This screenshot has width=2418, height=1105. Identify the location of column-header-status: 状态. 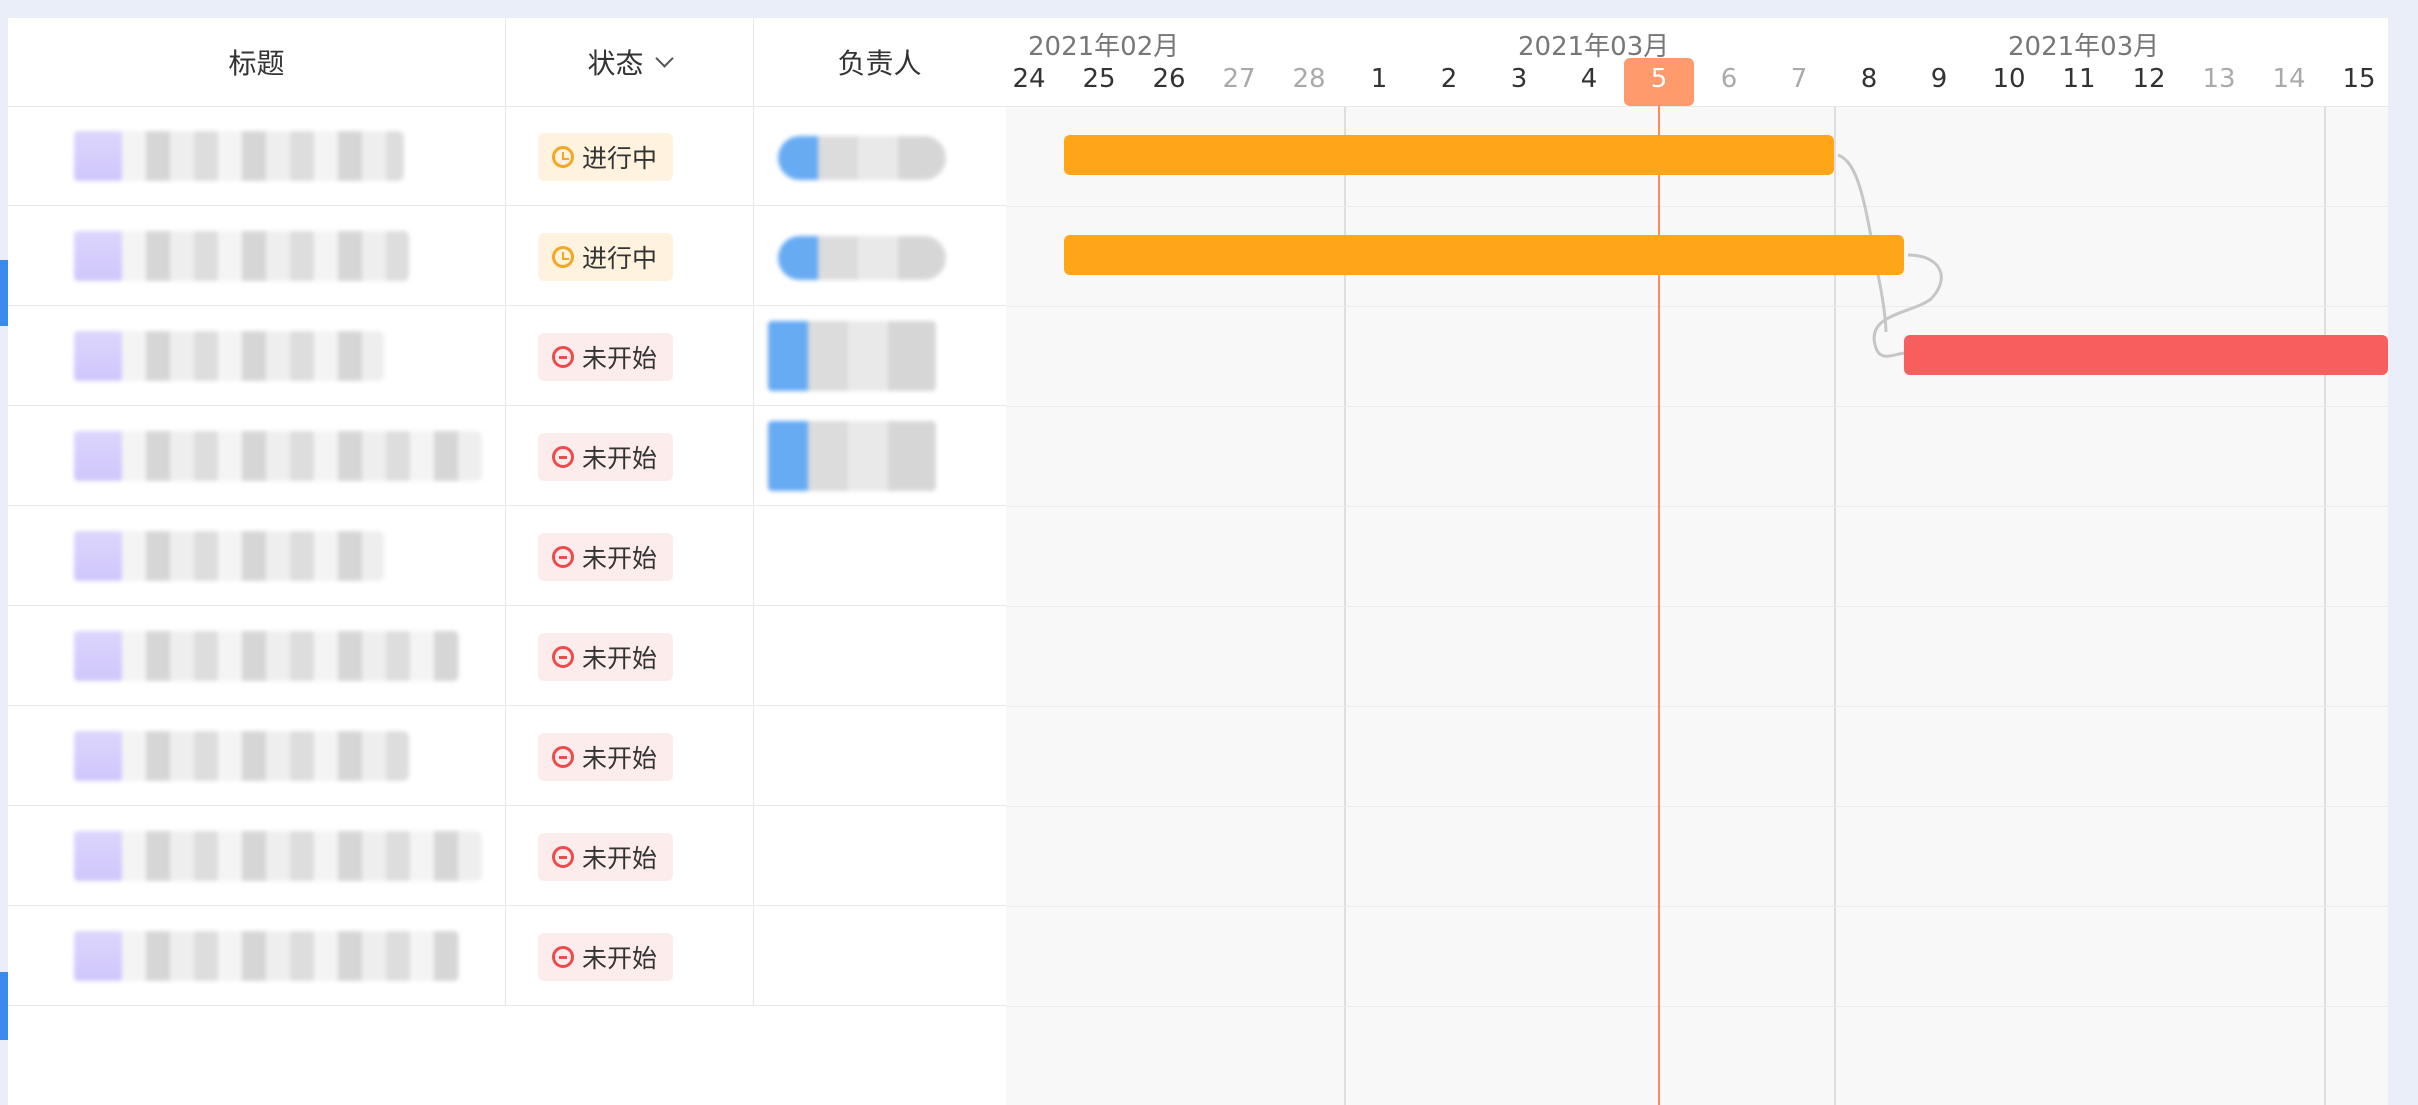
(629, 62).